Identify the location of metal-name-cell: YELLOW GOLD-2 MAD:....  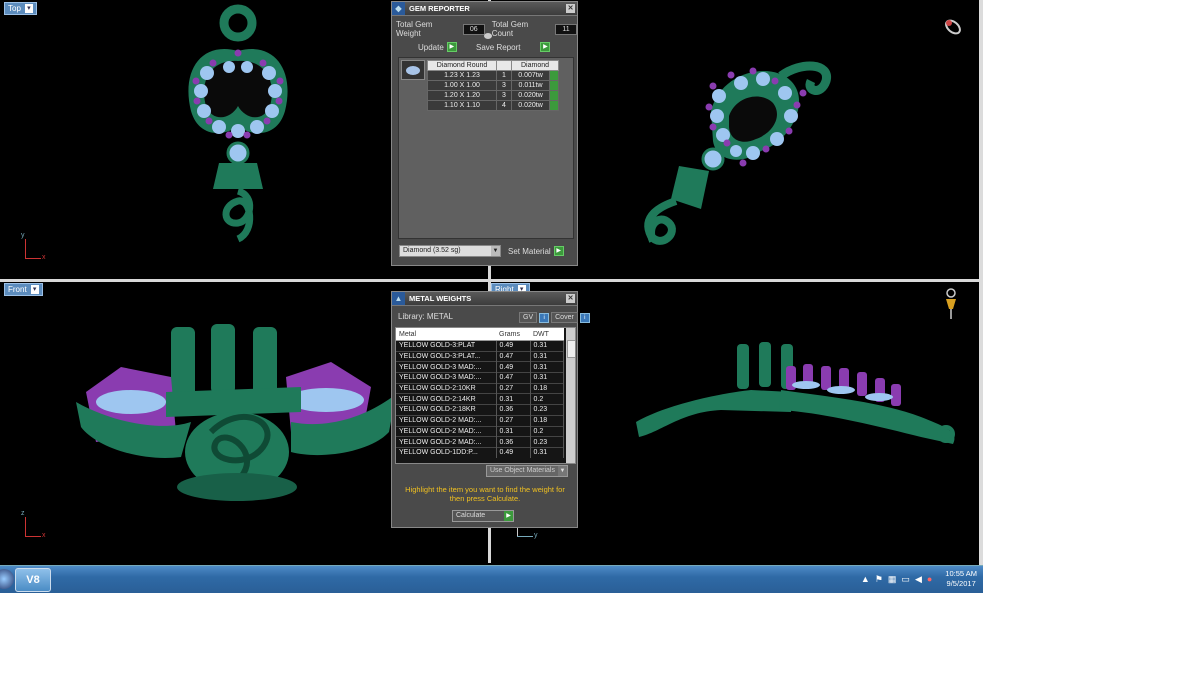
(446, 420).